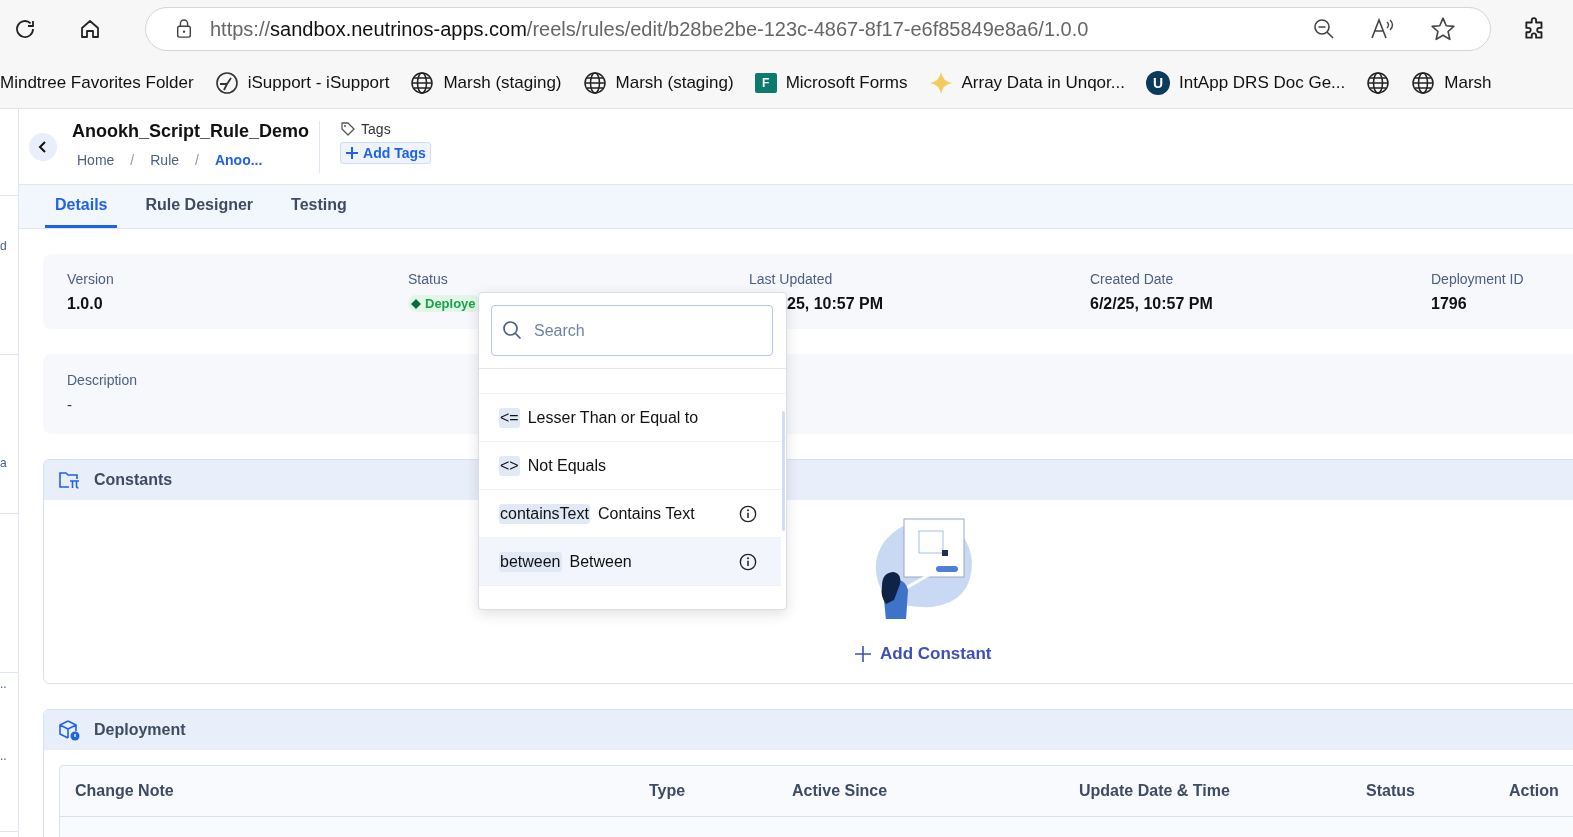 This screenshot has width=1573, height=837. What do you see at coordinates (630, 466) in the screenshot?
I see `operator-option: <> Not Equals` at bounding box center [630, 466].